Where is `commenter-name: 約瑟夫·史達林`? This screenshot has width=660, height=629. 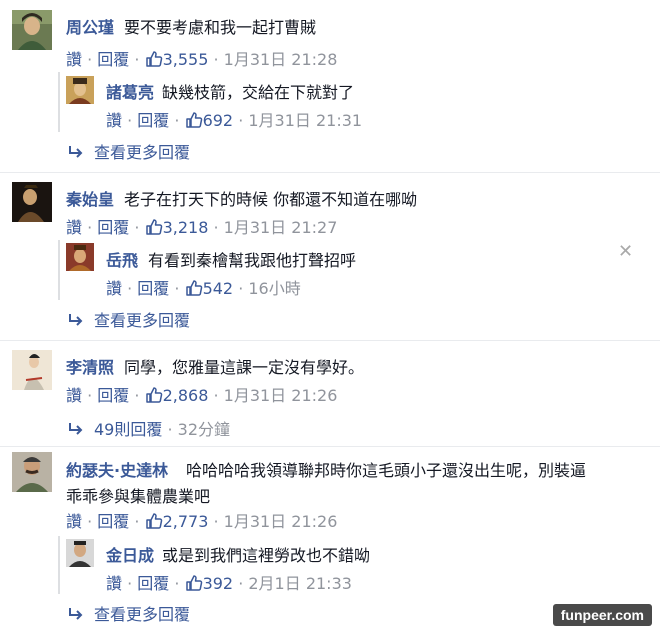
commenter-name: 約瑟夫·史達林 is located at coordinates (117, 469).